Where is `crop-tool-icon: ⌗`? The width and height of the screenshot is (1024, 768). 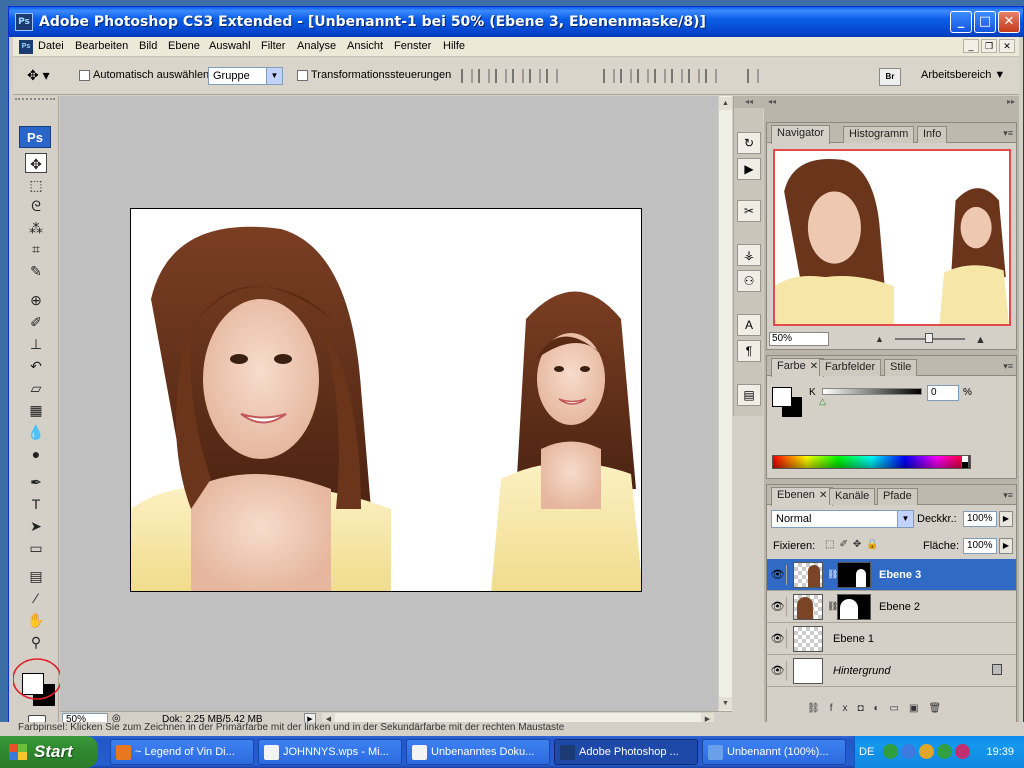 crop-tool-icon: ⌗ is located at coordinates (36, 249).